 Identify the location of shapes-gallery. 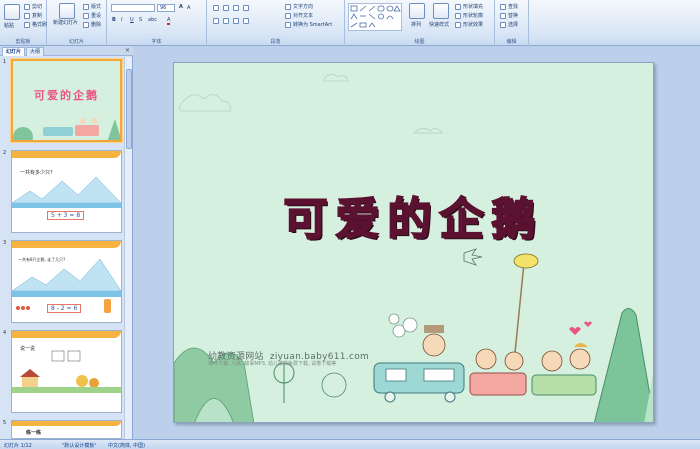
(375, 17).